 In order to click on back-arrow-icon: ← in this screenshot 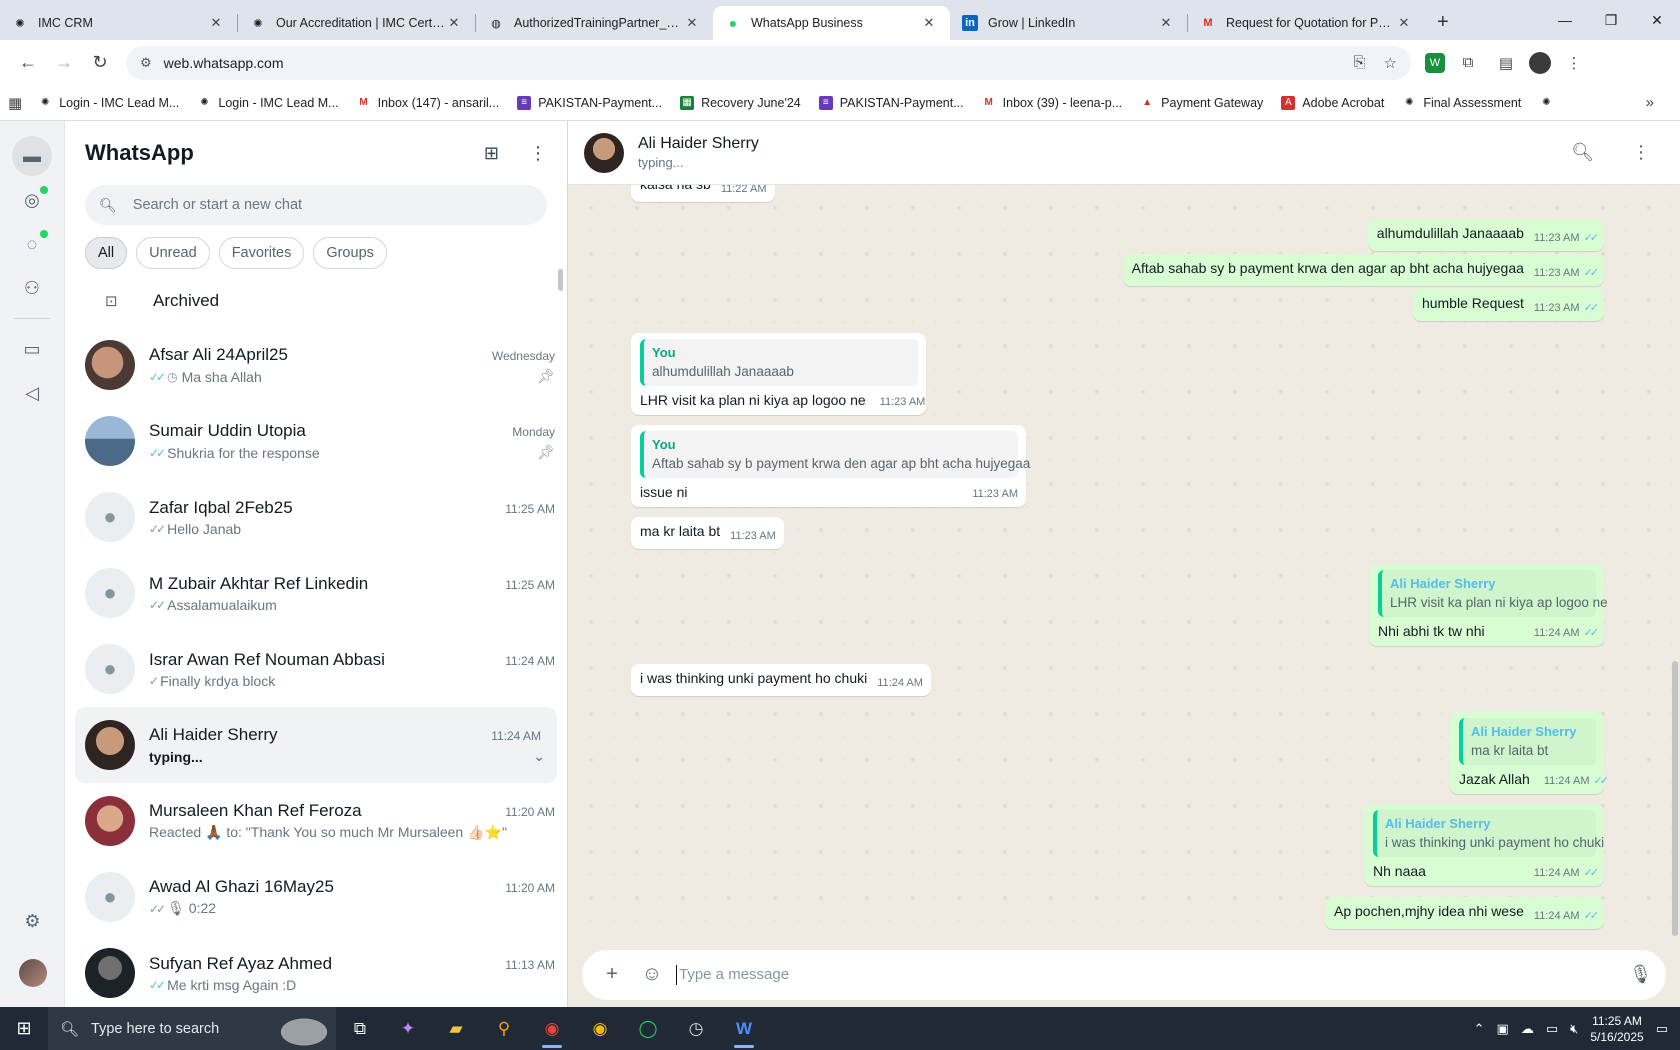, I will do `click(28, 63)`.